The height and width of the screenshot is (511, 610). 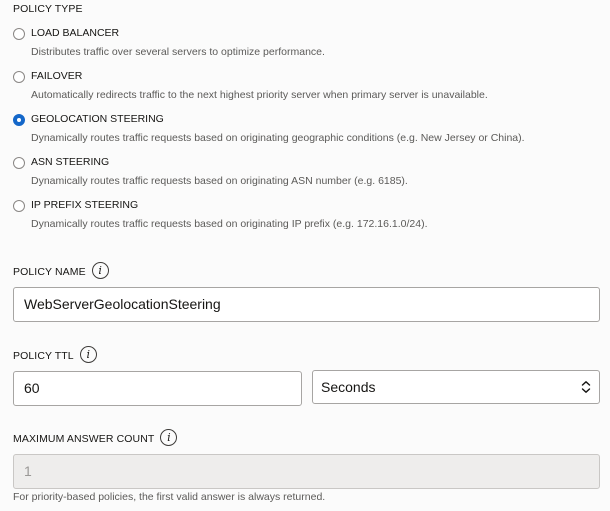 I want to click on option-title: FAILOVER, so click(x=57, y=76).